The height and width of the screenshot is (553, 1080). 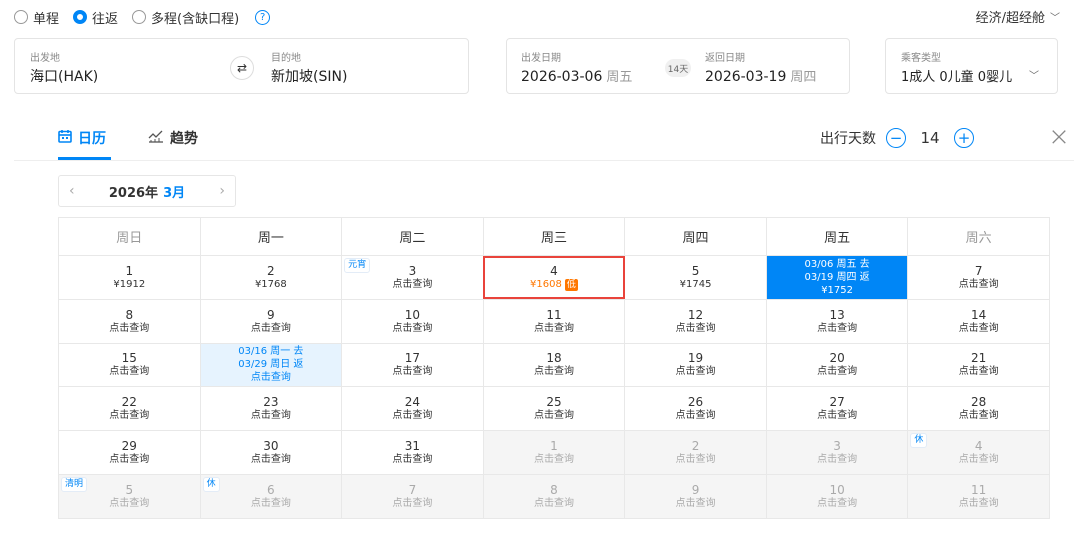 What do you see at coordinates (21, 17) in the screenshot?
I see `radio-oneway` at bounding box center [21, 17].